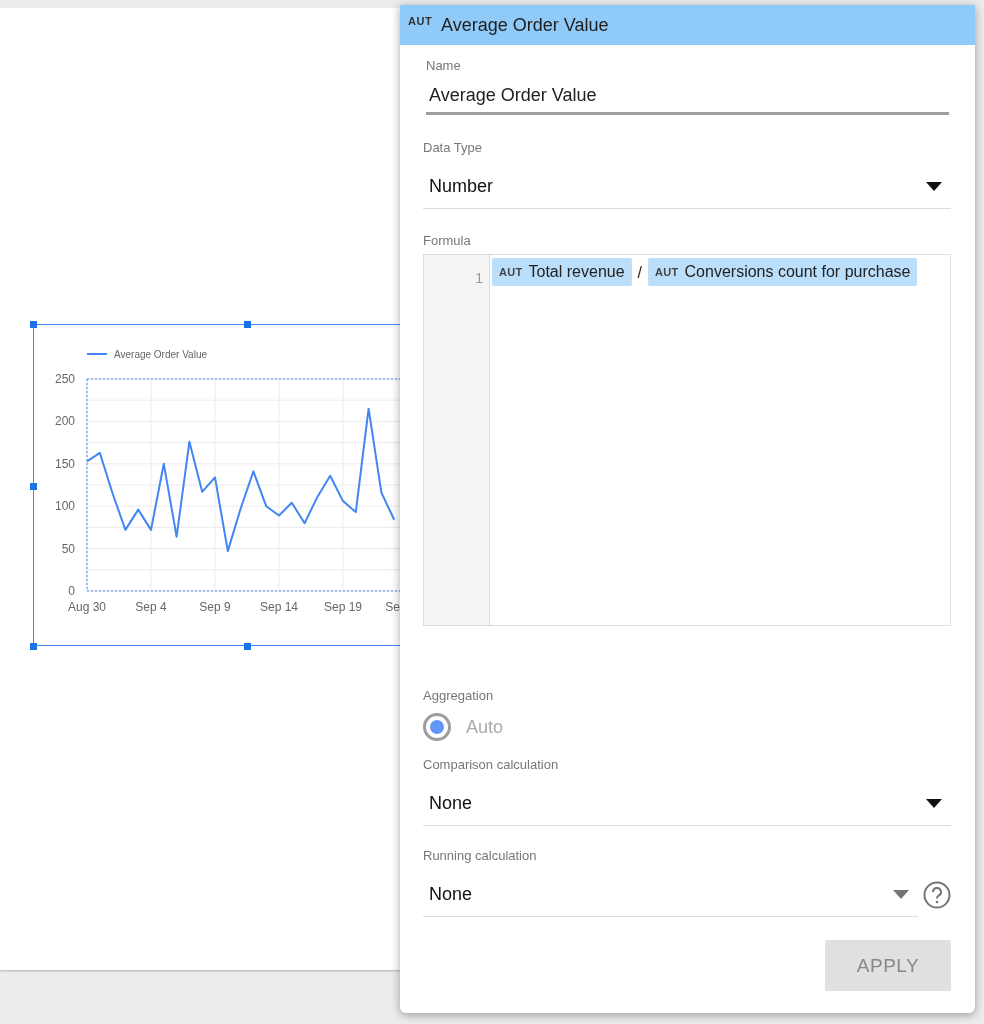 The width and height of the screenshot is (984, 1024). I want to click on x-axis-label: Sep 19, so click(343, 607).